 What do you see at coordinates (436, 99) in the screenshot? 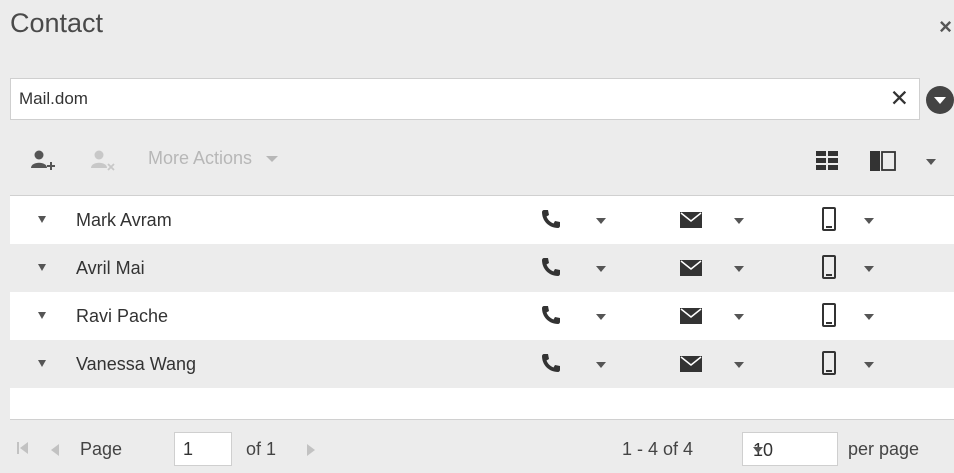
I see `search-input` at bounding box center [436, 99].